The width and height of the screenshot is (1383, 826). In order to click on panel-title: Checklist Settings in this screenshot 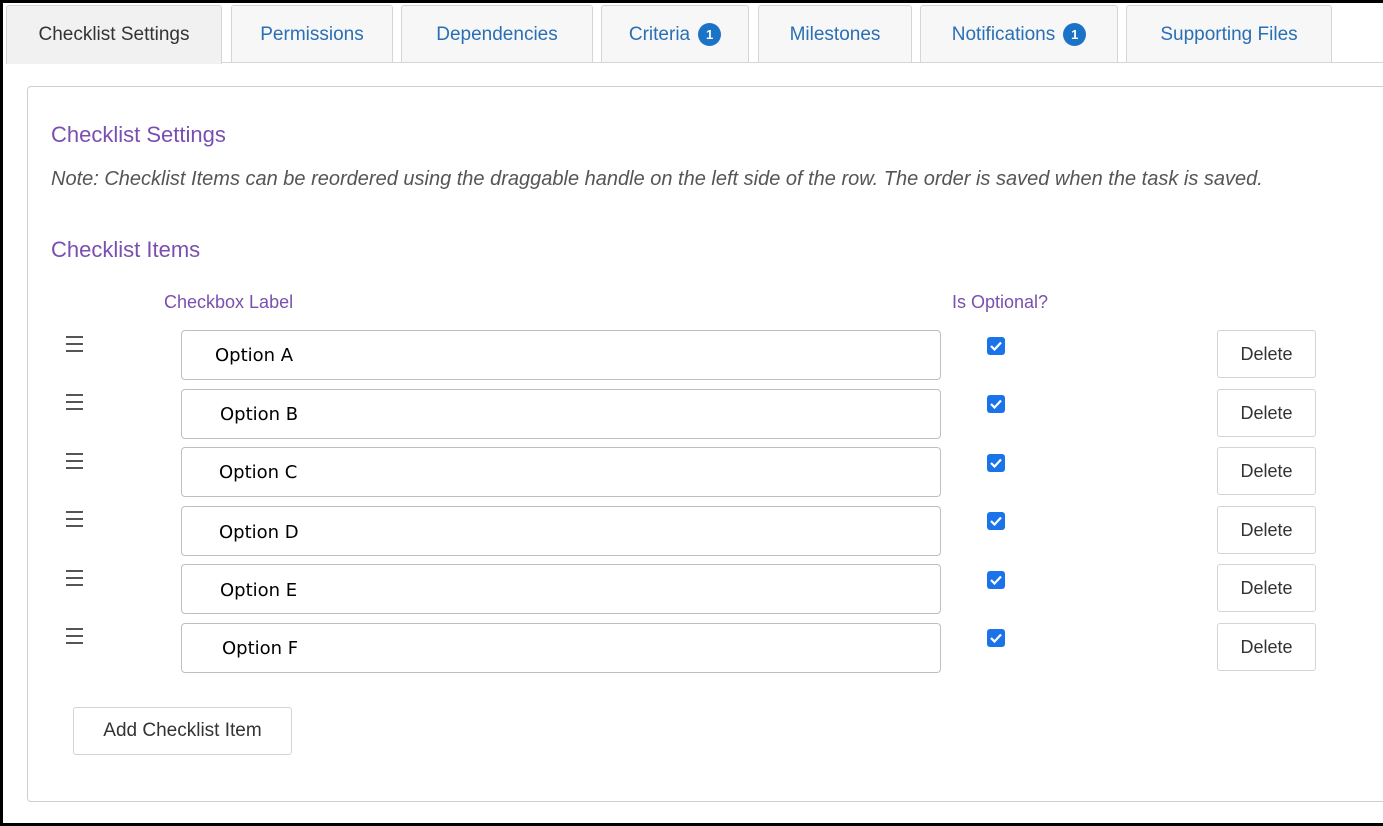, I will do `click(138, 134)`.